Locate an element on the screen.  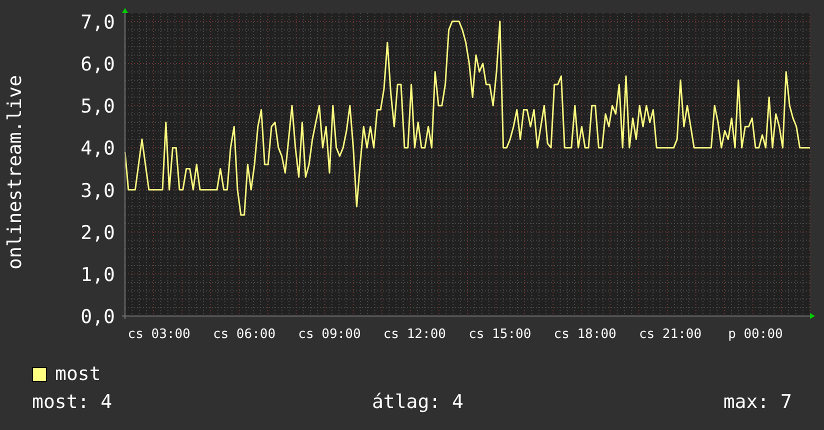
x-tick-label: p 00:00 is located at coordinates (755, 334).